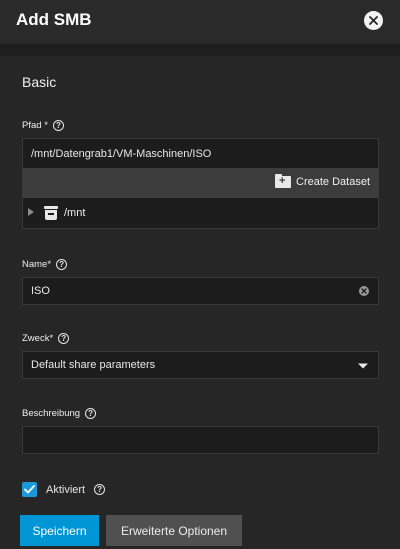 The width and height of the screenshot is (400, 549). I want to click on enabled-checkbox, so click(29, 489).